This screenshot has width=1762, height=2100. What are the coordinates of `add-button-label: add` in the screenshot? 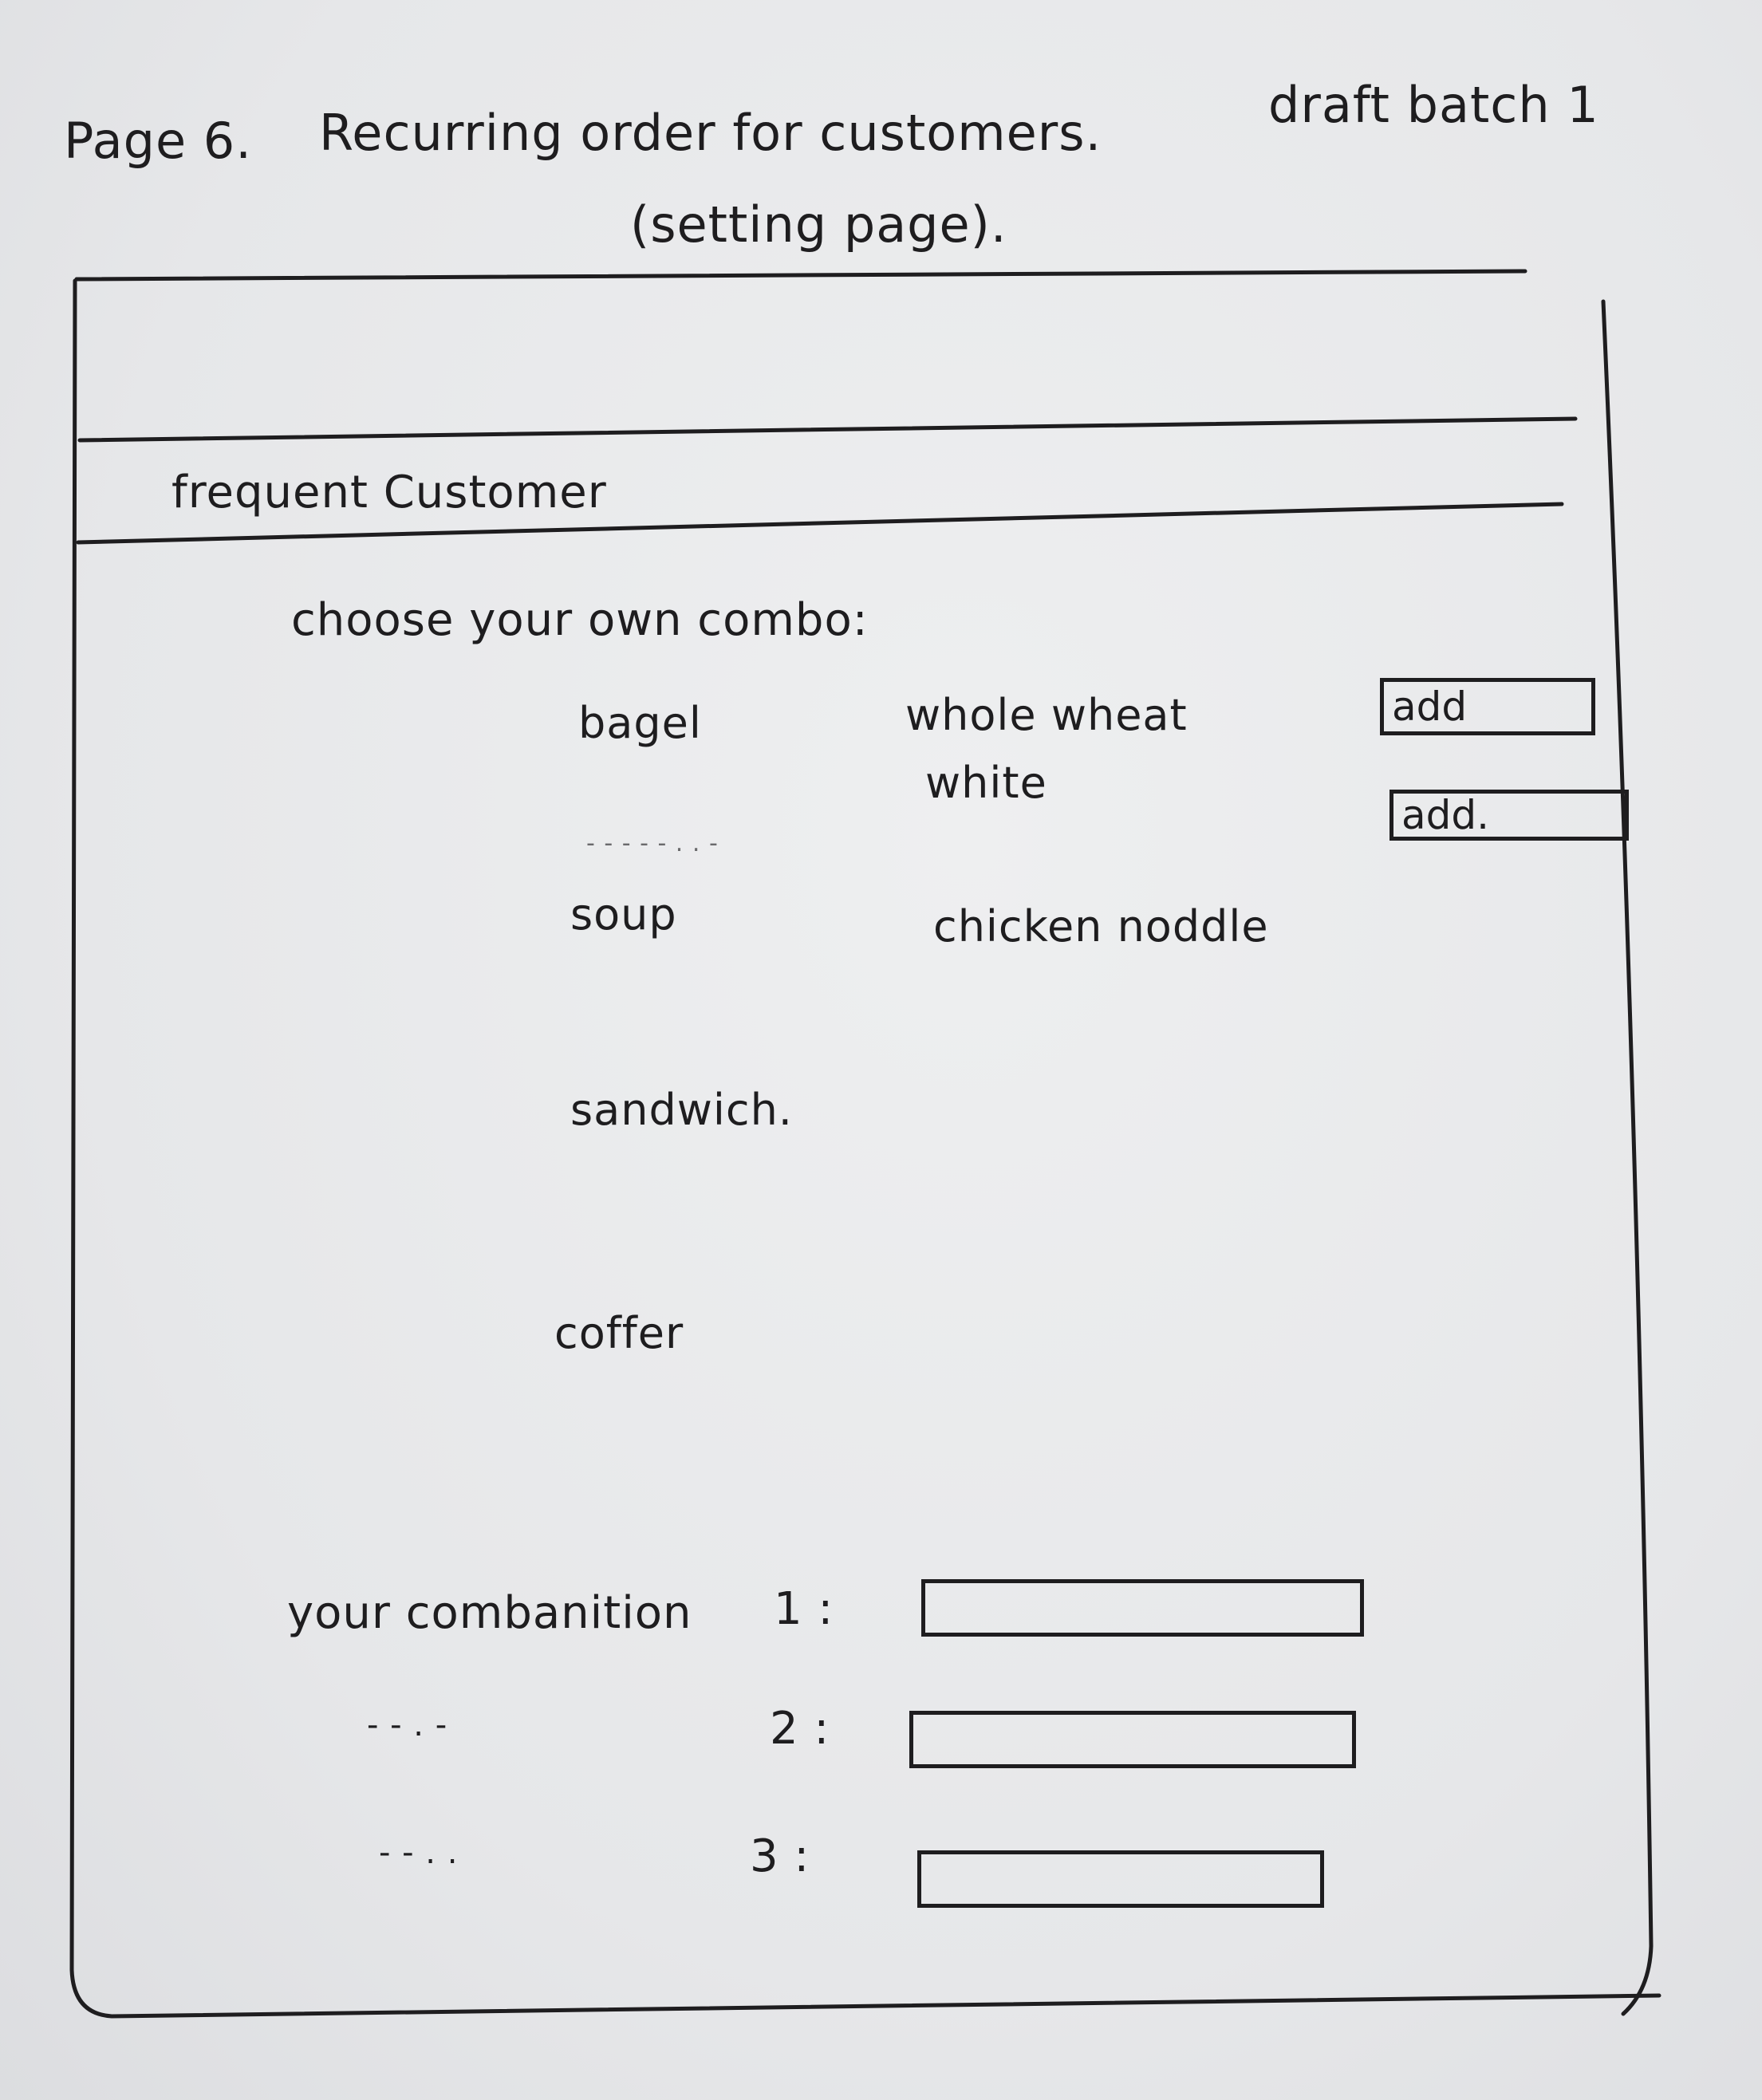 It's located at (1430, 707).